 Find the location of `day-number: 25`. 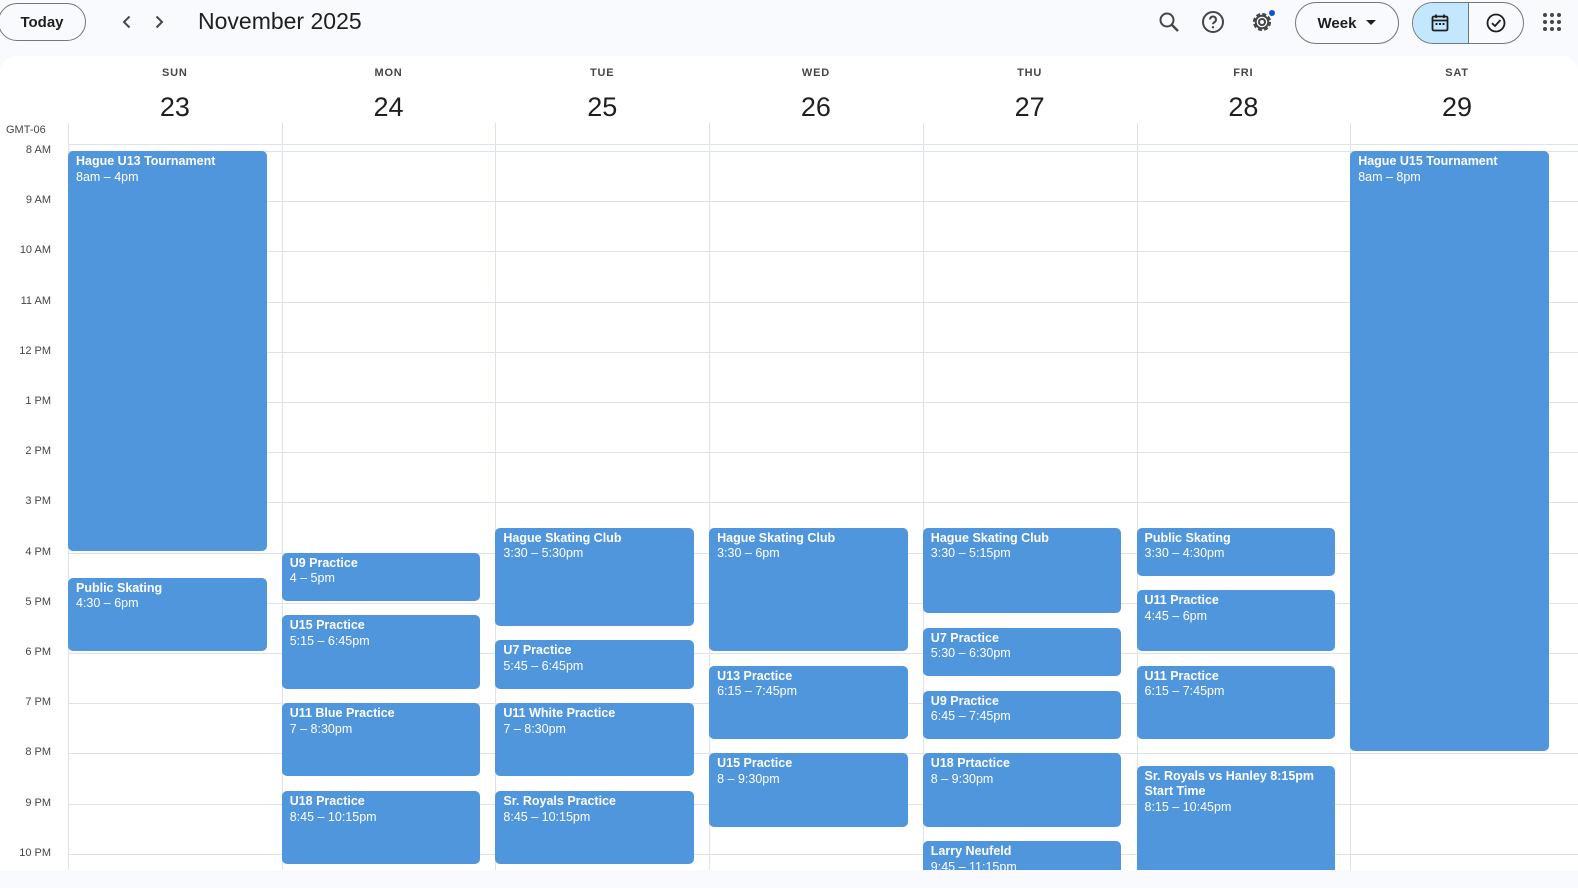

day-number: 25 is located at coordinates (602, 107).